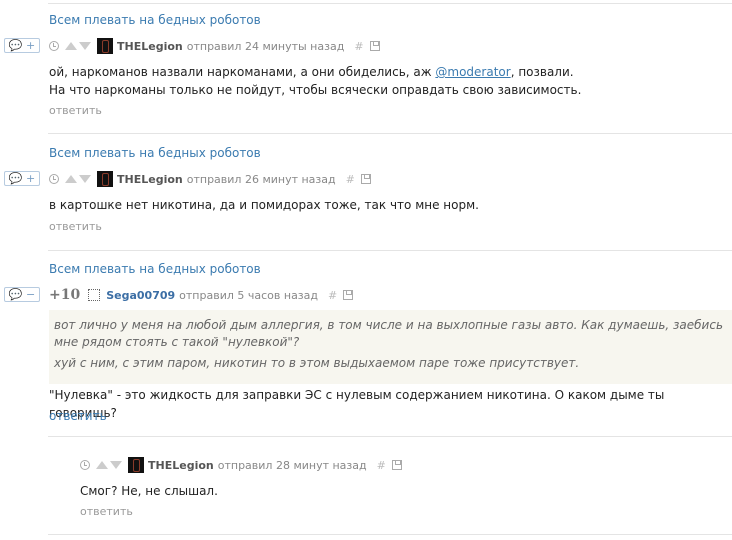 Image resolution: width=732 pixels, height=540 pixels. I want to click on comment-2-fold-button: 💬 +, so click(22, 178).